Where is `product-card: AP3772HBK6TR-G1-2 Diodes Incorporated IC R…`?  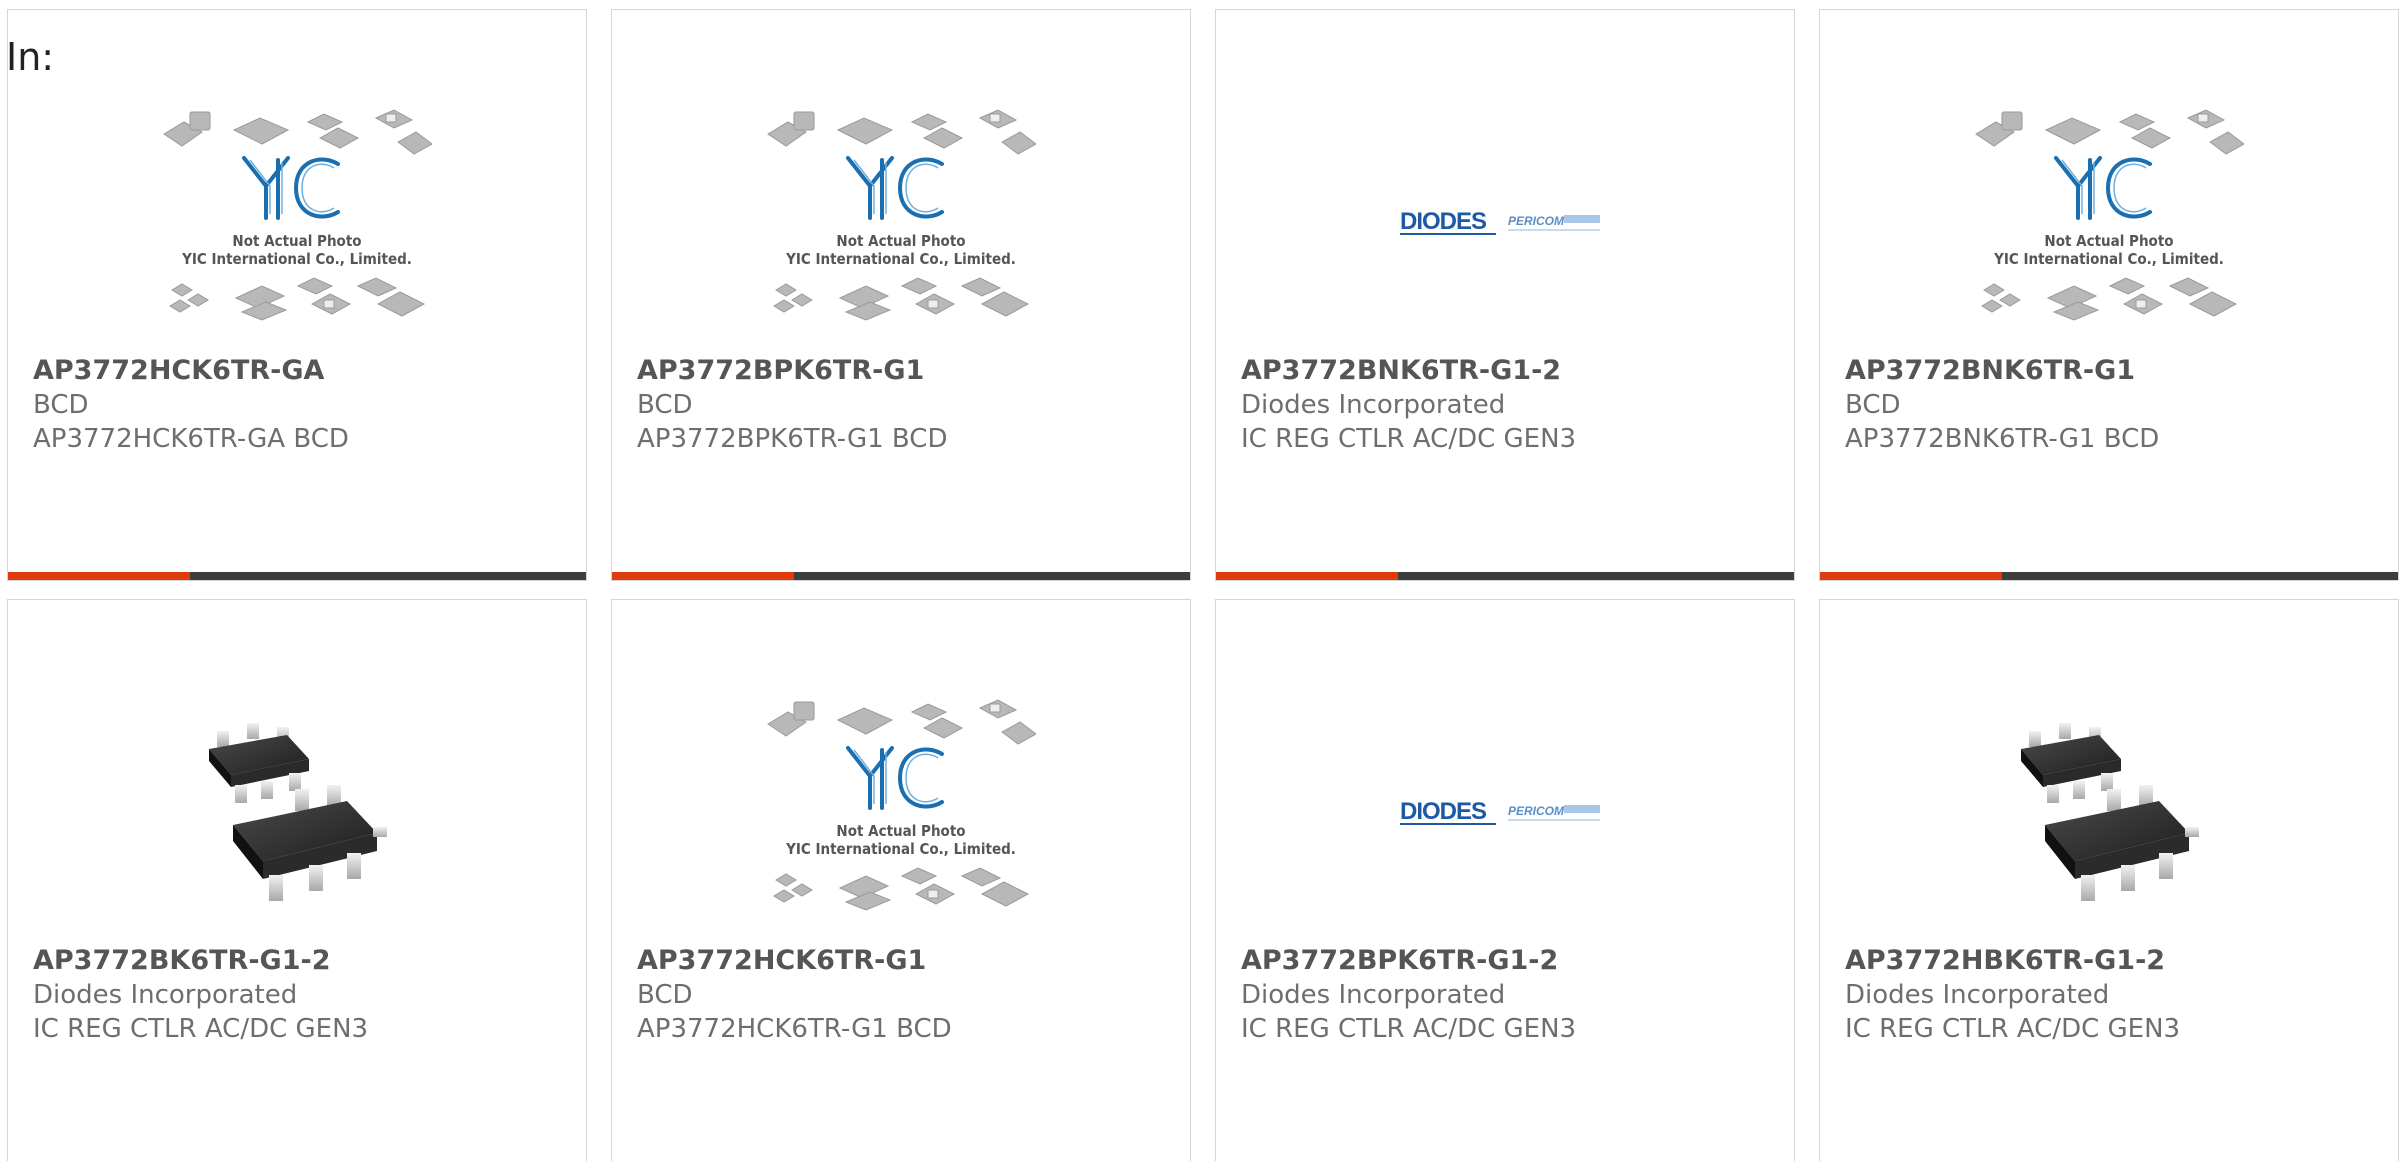
product-card: AP3772HBK6TR-G1-2 Diodes Incorporated IC R… is located at coordinates (2109, 880).